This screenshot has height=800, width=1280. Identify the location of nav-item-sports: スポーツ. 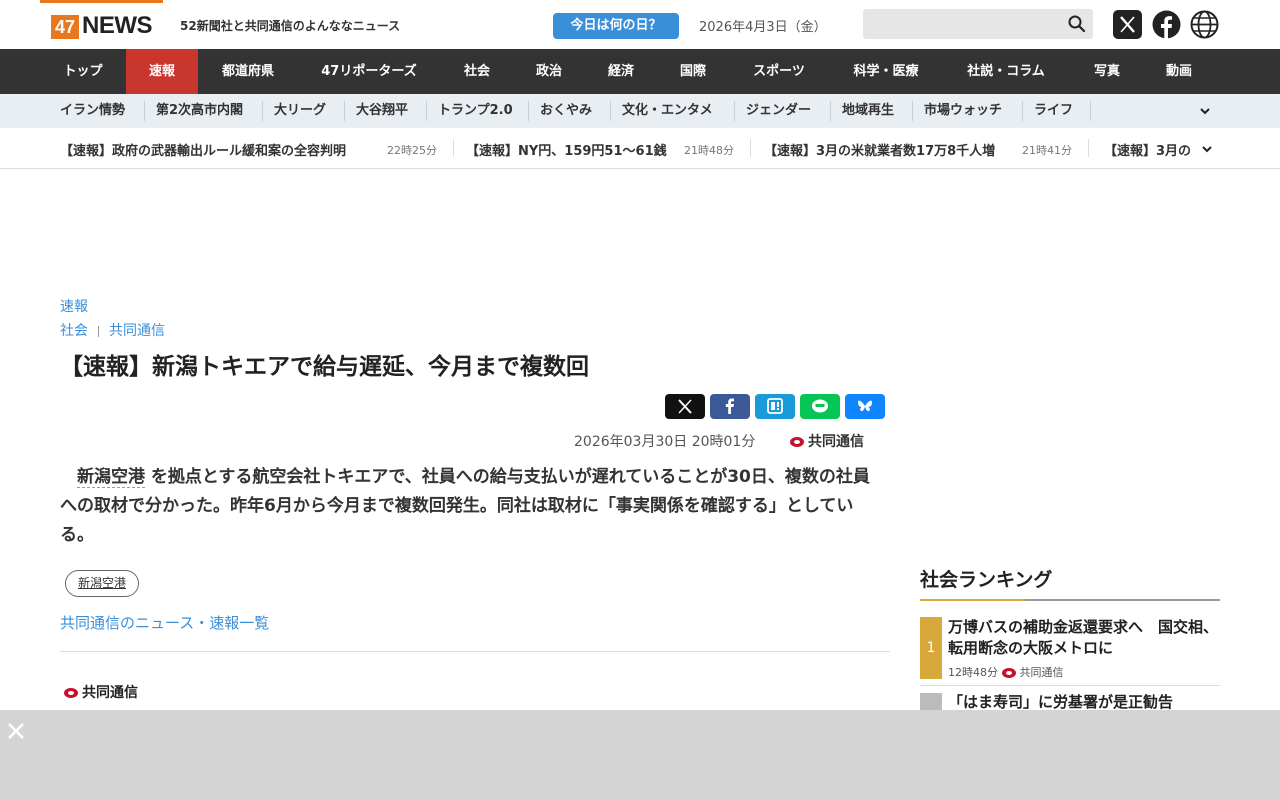
(779, 71).